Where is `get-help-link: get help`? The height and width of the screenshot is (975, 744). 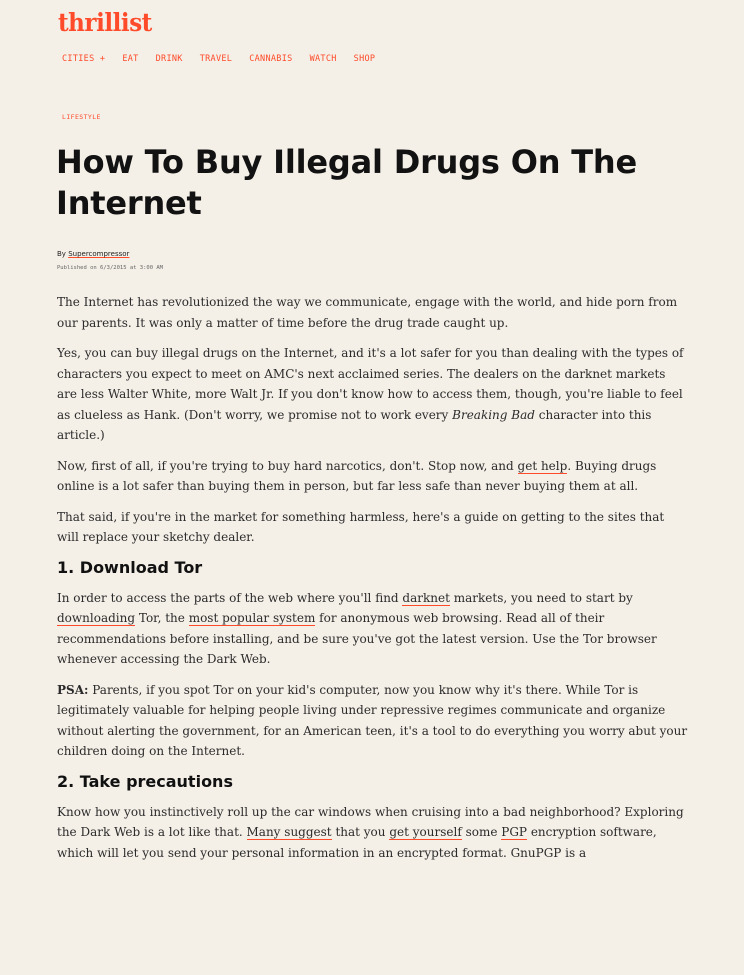
get-help-link: get help is located at coordinates (542, 466).